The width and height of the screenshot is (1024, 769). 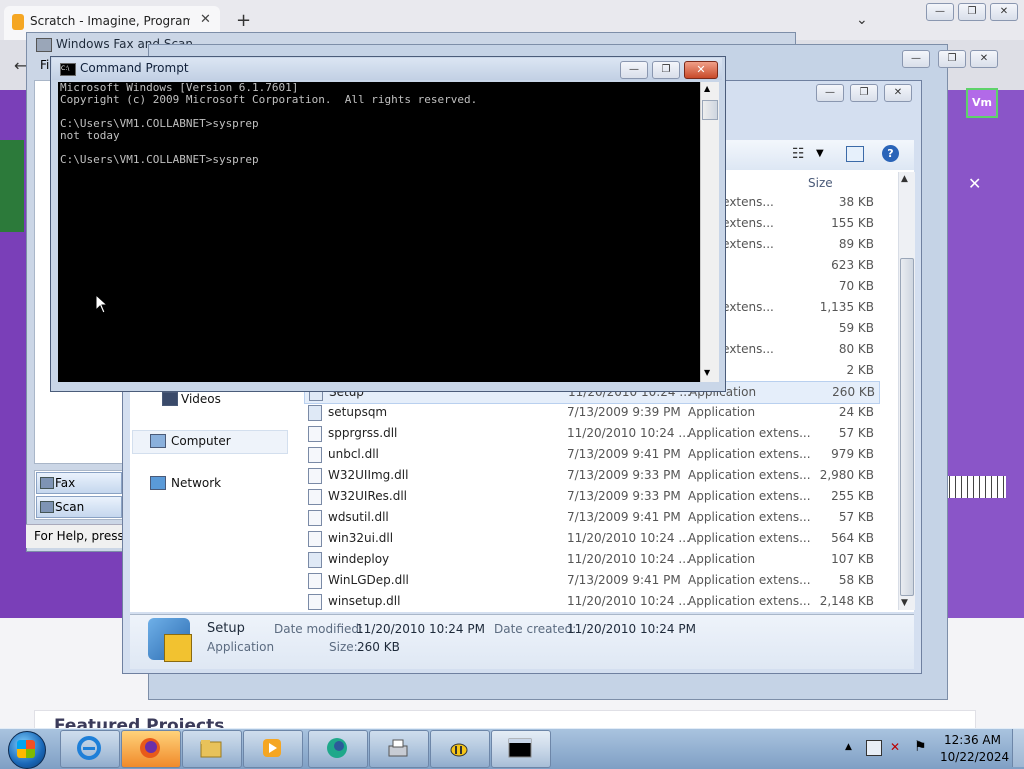 What do you see at coordinates (158, 483) in the screenshot?
I see `network-icon` at bounding box center [158, 483].